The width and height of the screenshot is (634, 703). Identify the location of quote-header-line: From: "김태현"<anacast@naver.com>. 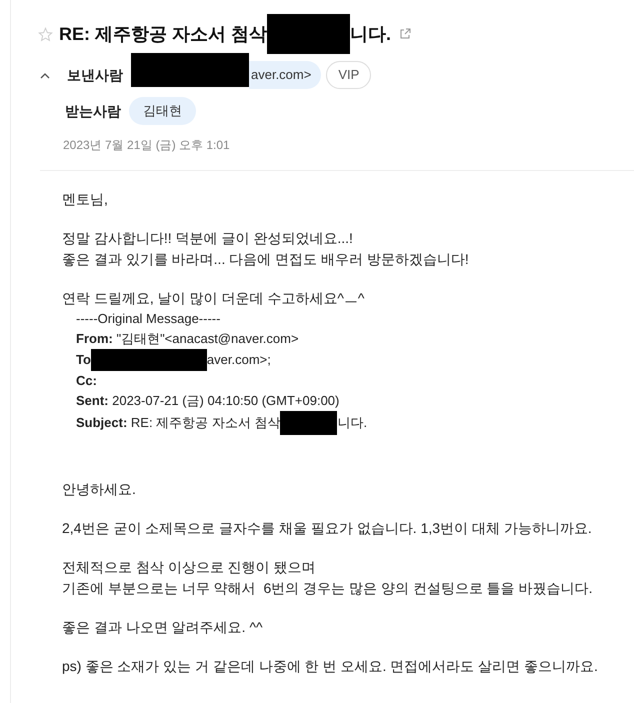
(188, 339).